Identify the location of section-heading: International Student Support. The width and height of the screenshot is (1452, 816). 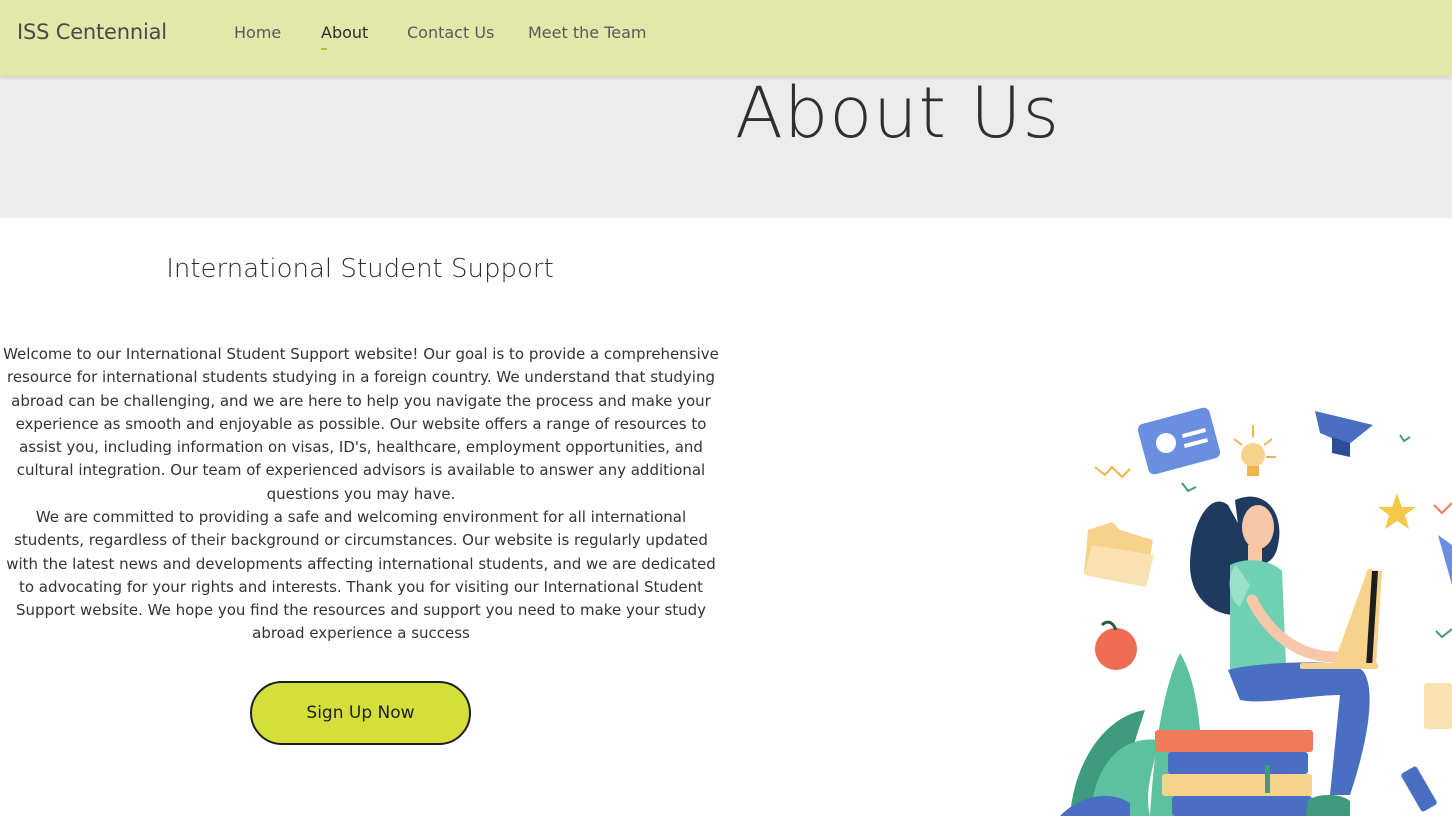
(360, 269).